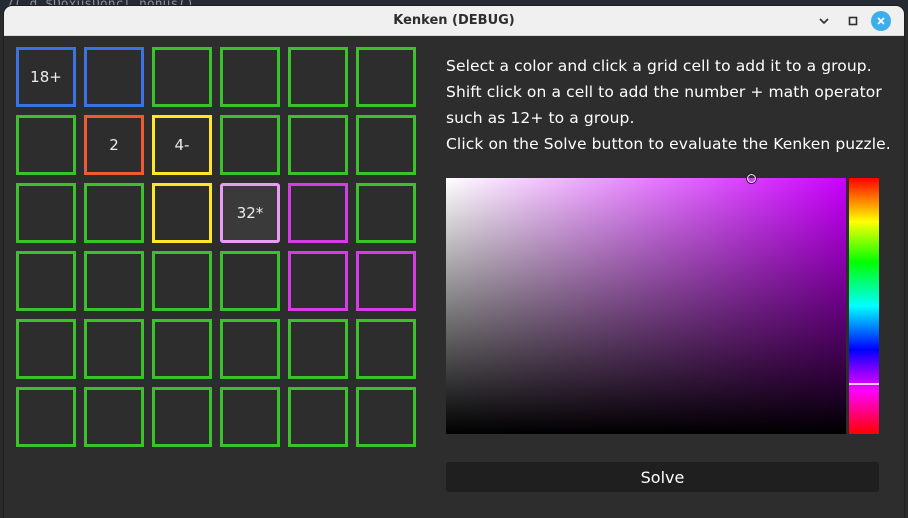 This screenshot has width=908, height=518. Describe the element at coordinates (540, 118) in the screenshot. I see `instruction-line-3: such as 12+ to a group.` at that location.